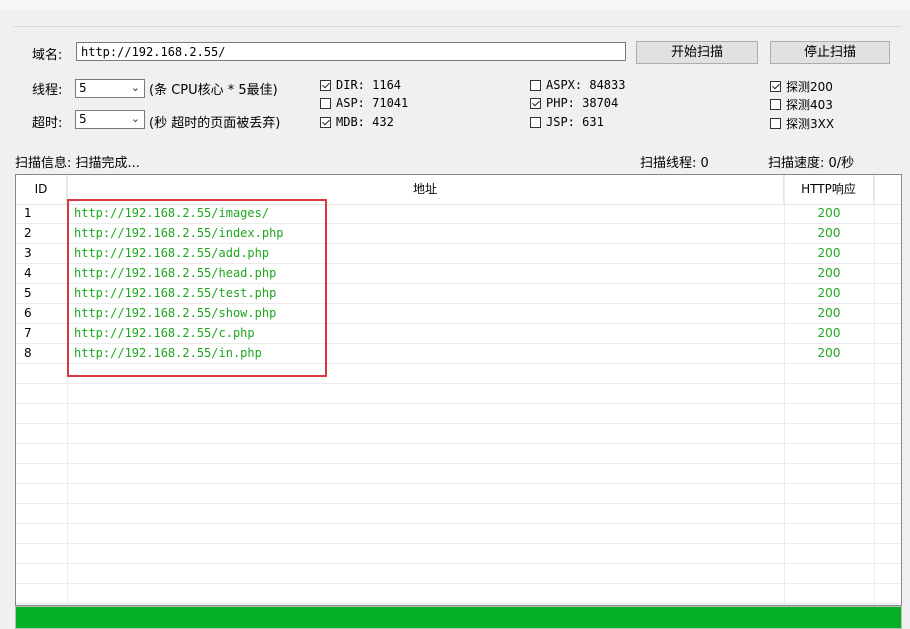 The width and height of the screenshot is (910, 629). I want to click on highlight-box, so click(197, 288).